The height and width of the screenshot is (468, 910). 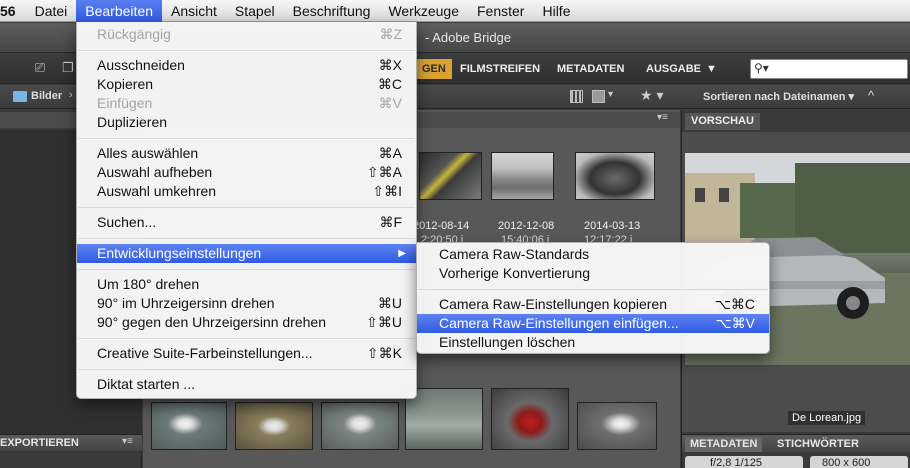 I want to click on submenu-item-einstellungen-kopieren: Camera Raw-Einstellungen kopieren ⌥⌘C, so click(x=593, y=304).